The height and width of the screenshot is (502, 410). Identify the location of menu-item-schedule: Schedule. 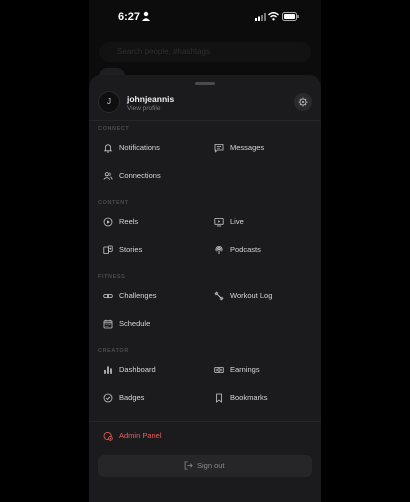
(153, 325).